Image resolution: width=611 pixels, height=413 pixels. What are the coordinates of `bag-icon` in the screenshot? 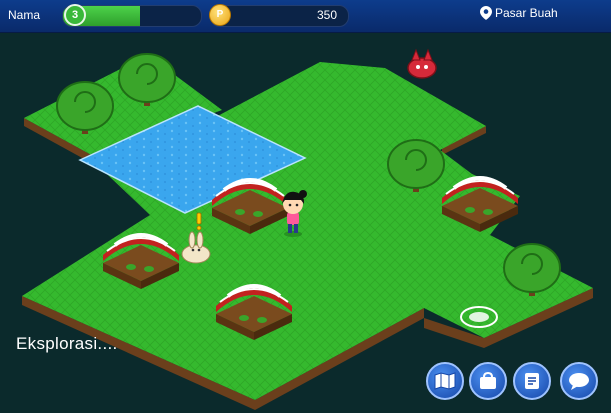 It's located at (488, 380).